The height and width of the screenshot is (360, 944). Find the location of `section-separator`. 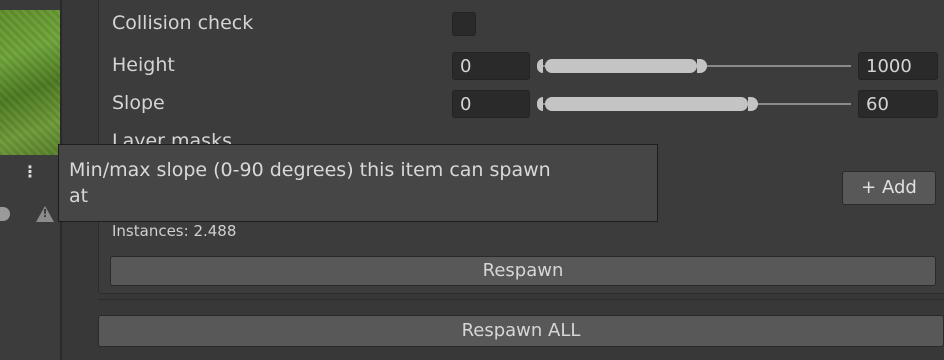

section-separator is located at coordinates (521, 299).